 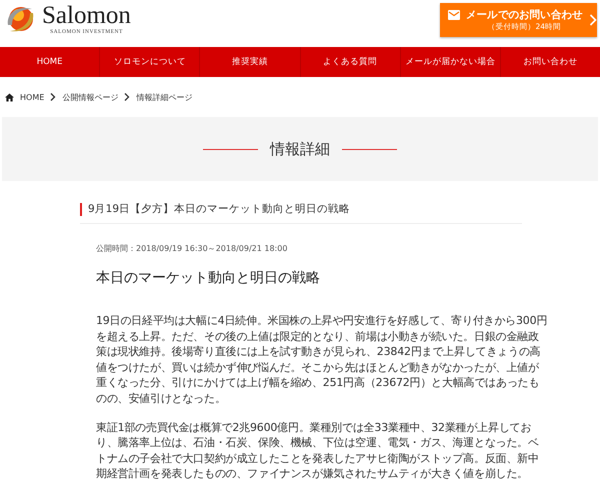 What do you see at coordinates (149, 62) in the screenshot?
I see `nav-item: ソロモンについて` at bounding box center [149, 62].